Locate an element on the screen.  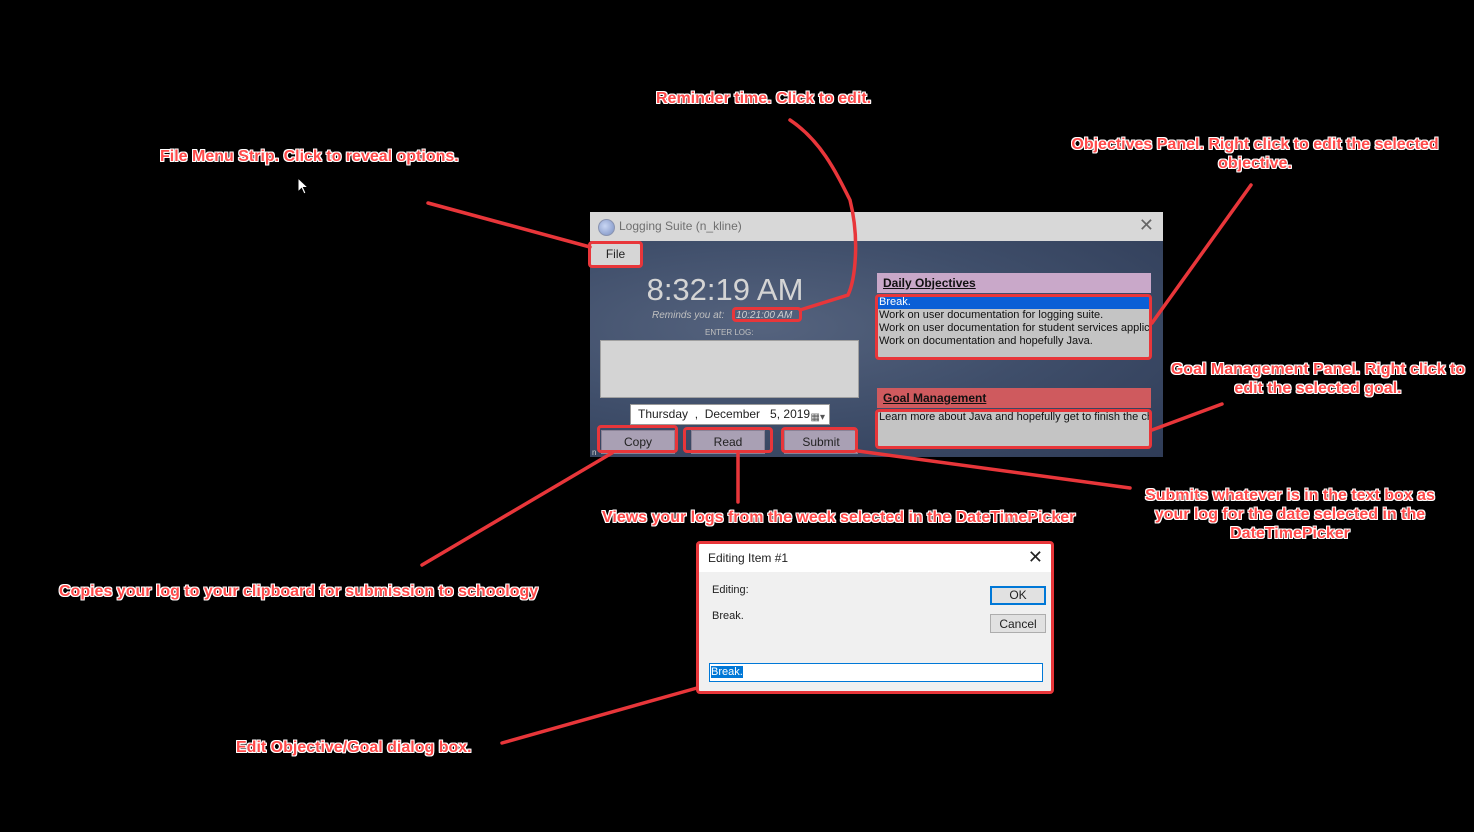
connector-file is located at coordinates (509, 225).